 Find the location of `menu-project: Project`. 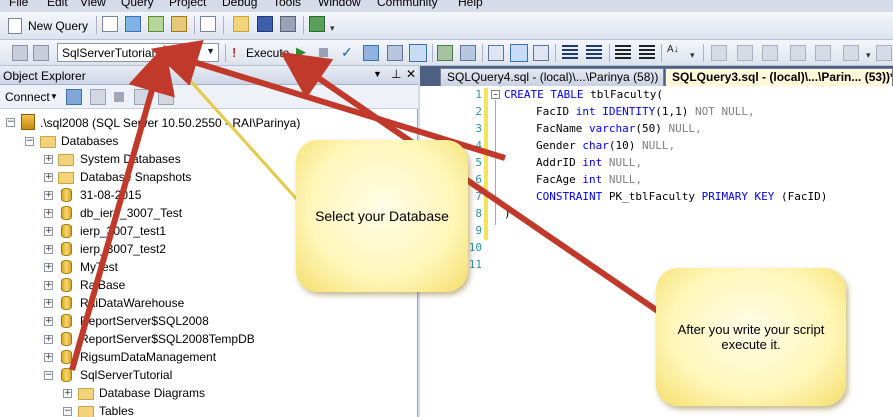

menu-project: Project is located at coordinates (187, 5).